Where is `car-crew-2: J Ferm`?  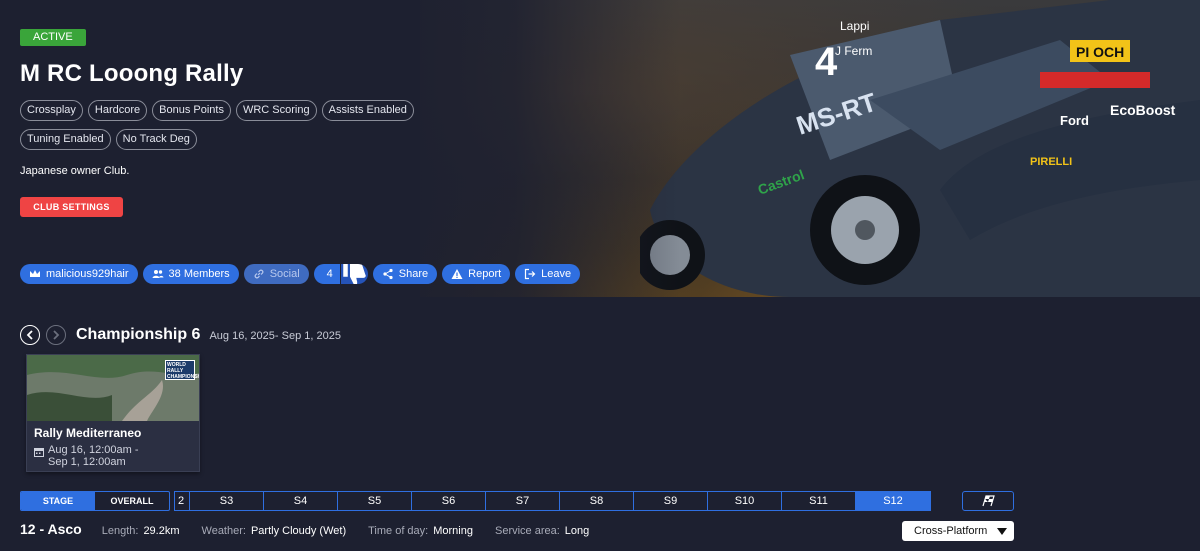
car-crew-2: J Ferm is located at coordinates (853, 51).